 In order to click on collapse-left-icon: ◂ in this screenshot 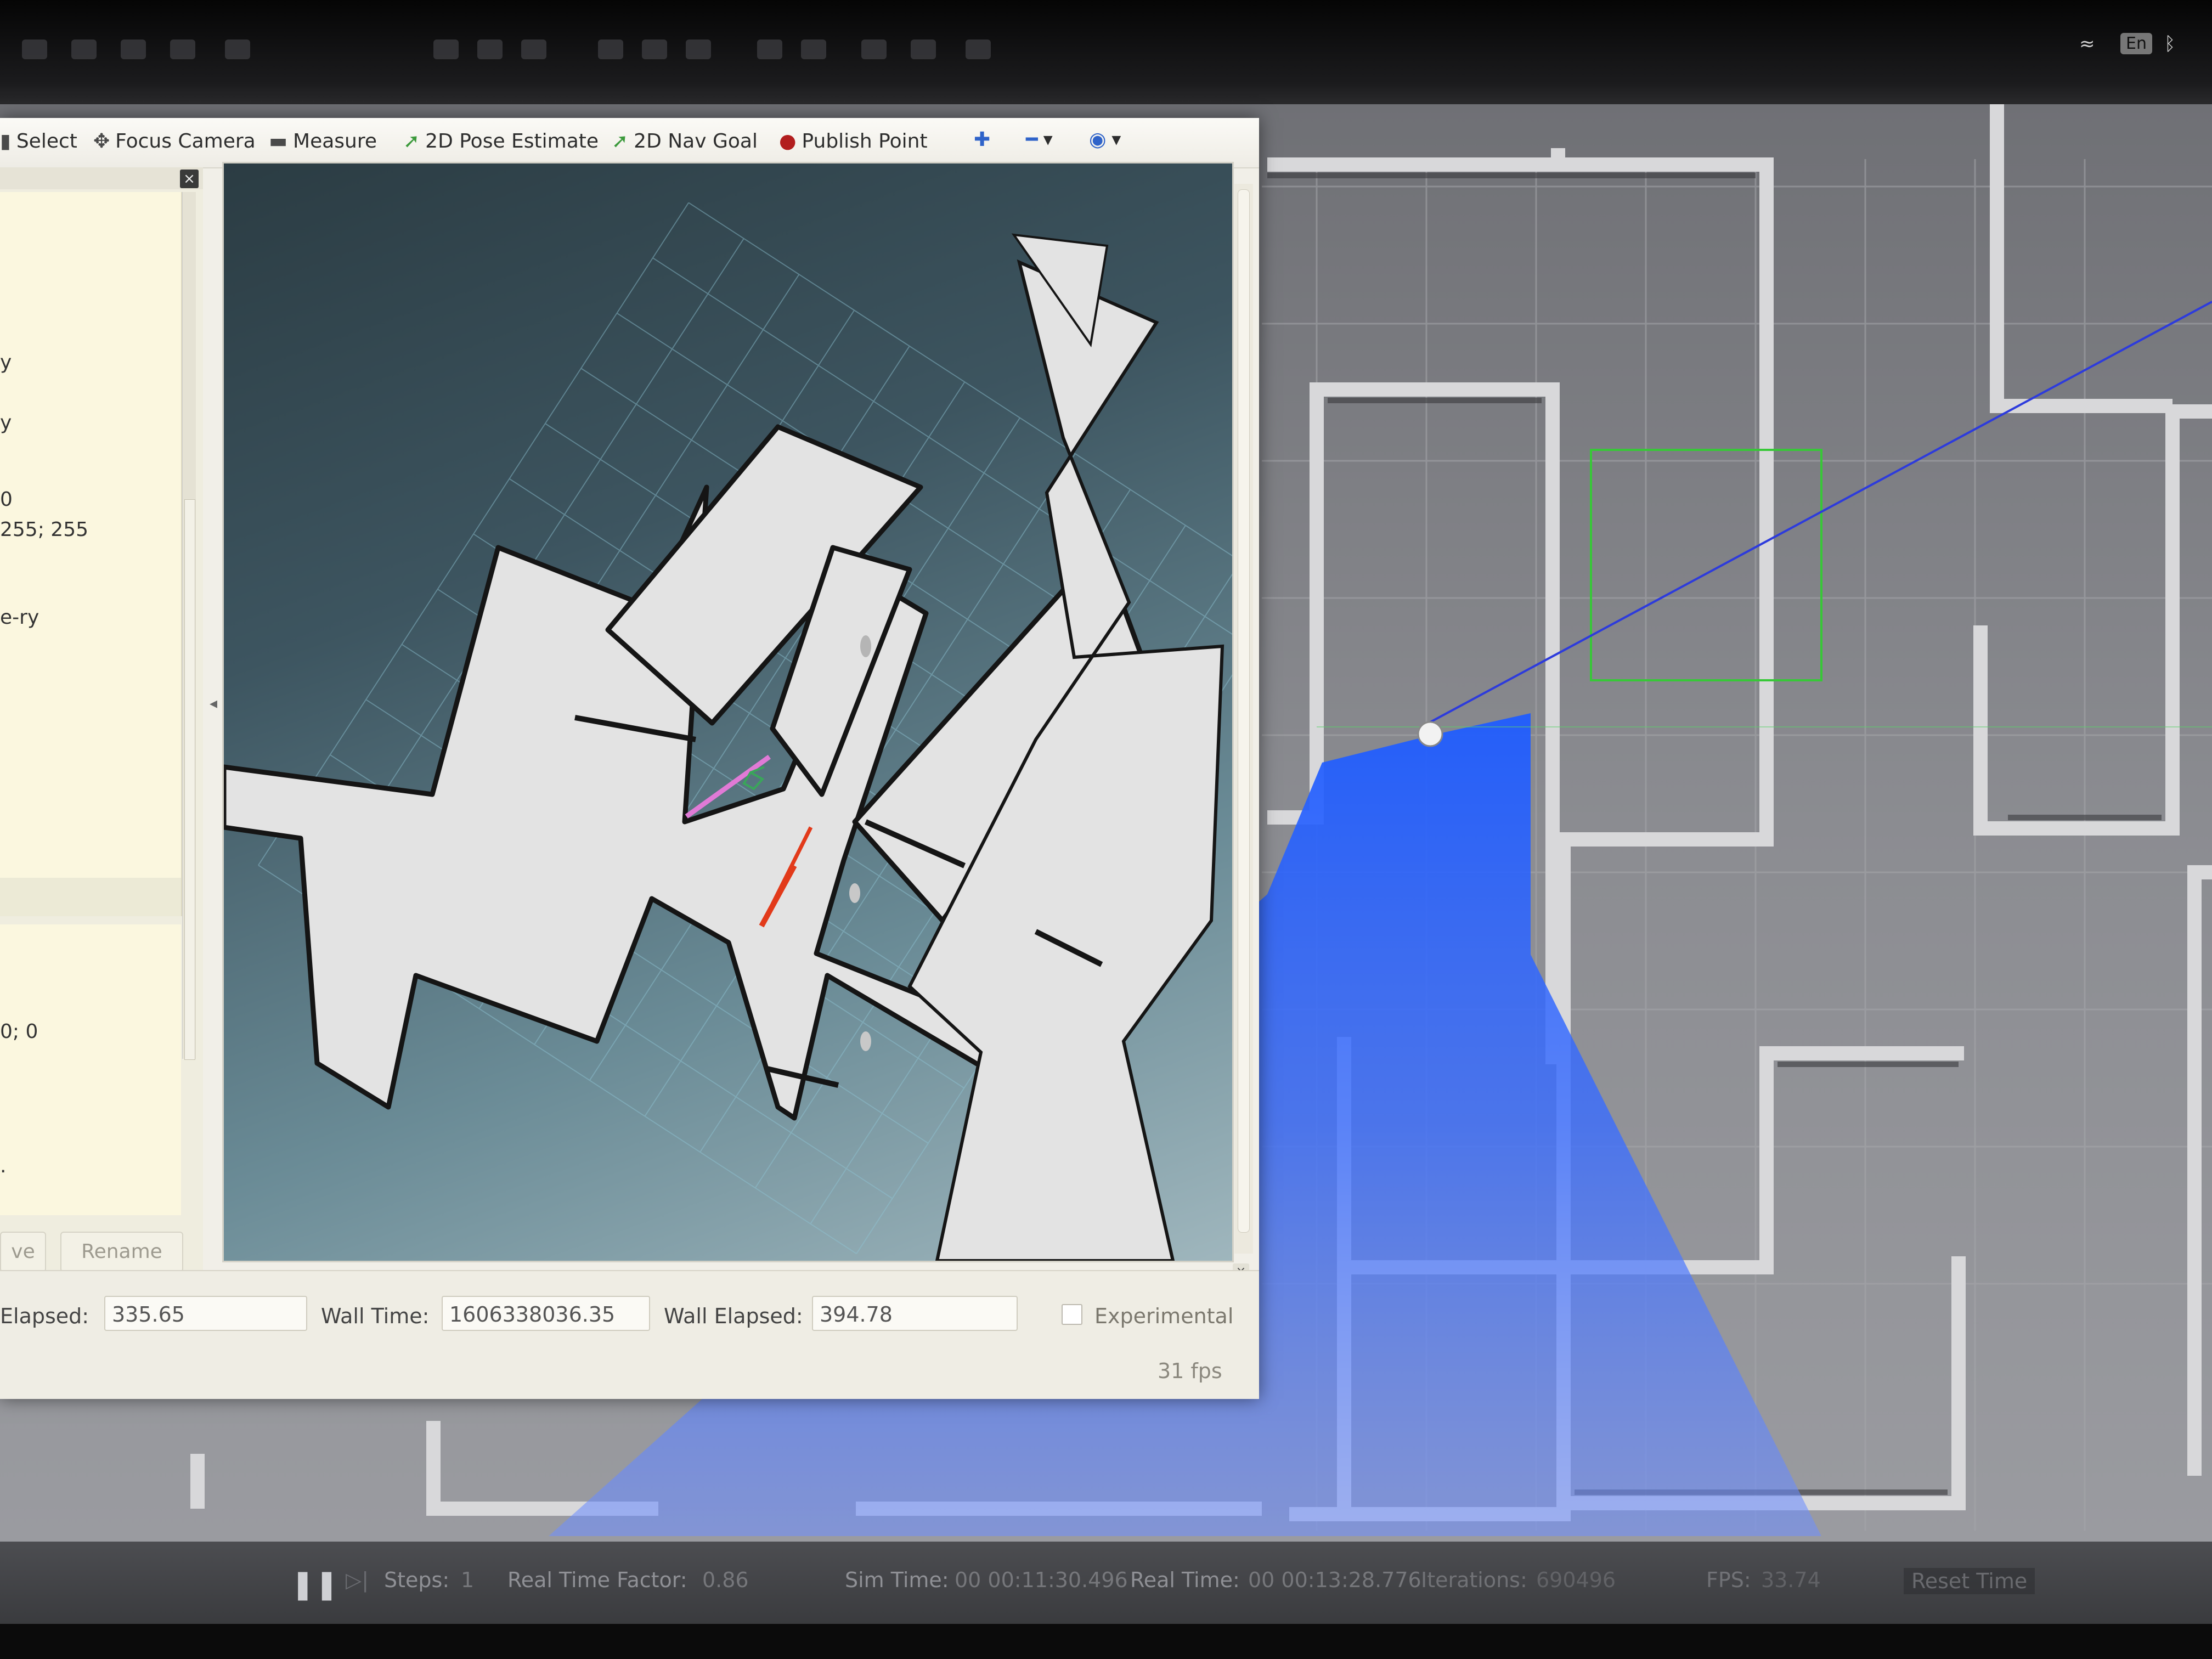, I will do `click(213, 703)`.